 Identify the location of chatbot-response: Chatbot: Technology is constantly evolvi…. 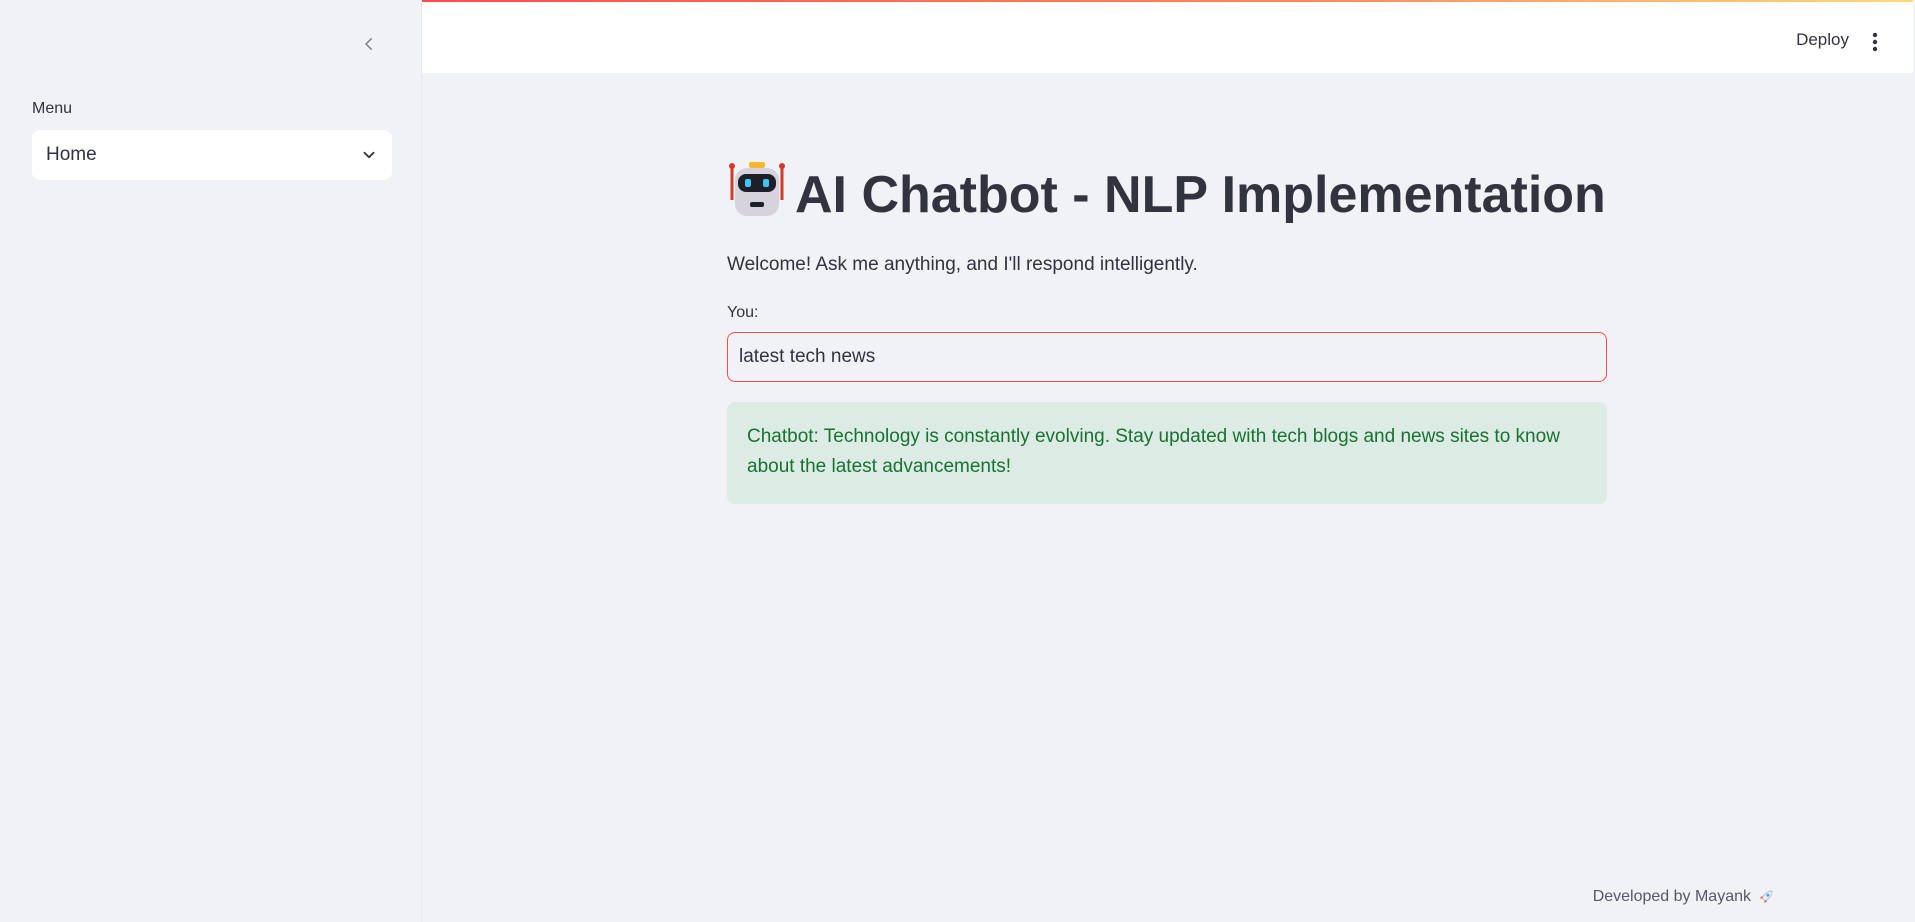
(1167, 453).